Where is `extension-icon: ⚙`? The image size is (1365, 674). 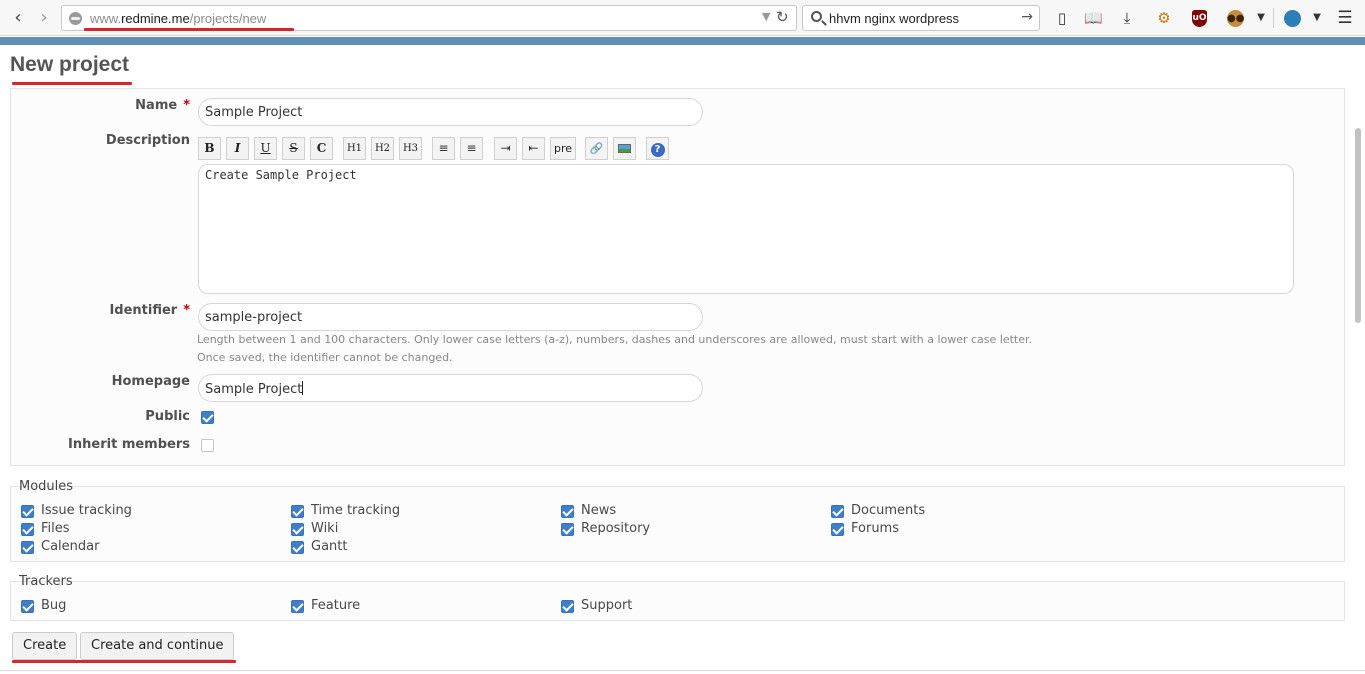 extension-icon: ⚙ is located at coordinates (1164, 18).